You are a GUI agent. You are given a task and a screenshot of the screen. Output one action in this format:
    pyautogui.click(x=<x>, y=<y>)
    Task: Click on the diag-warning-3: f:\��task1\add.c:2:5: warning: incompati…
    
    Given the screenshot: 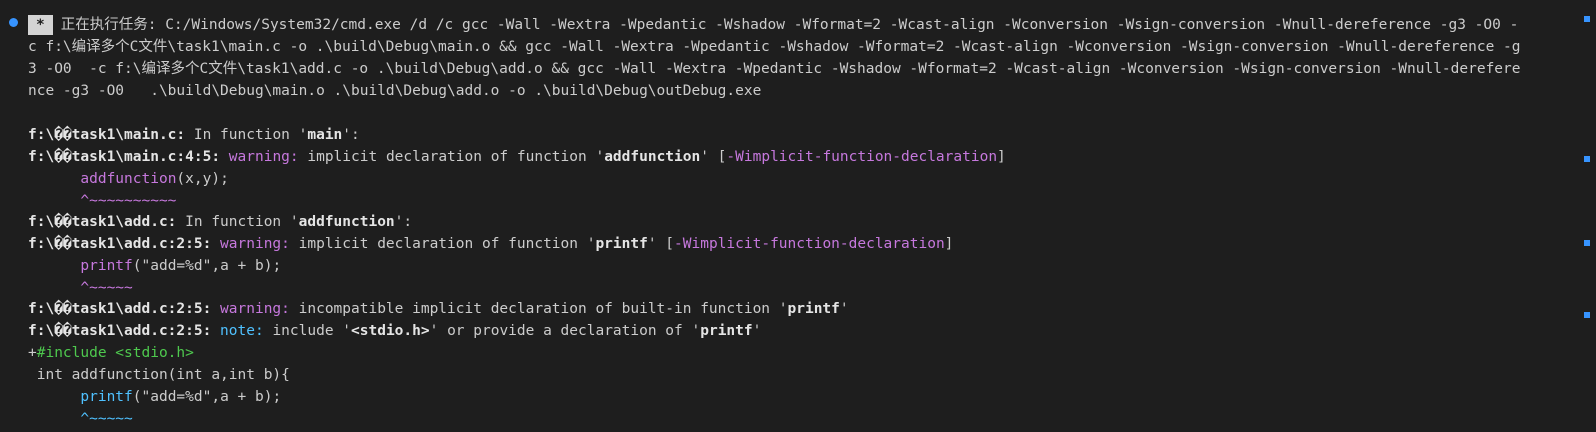 What is the action you would take?
    pyautogui.click(x=438, y=309)
    